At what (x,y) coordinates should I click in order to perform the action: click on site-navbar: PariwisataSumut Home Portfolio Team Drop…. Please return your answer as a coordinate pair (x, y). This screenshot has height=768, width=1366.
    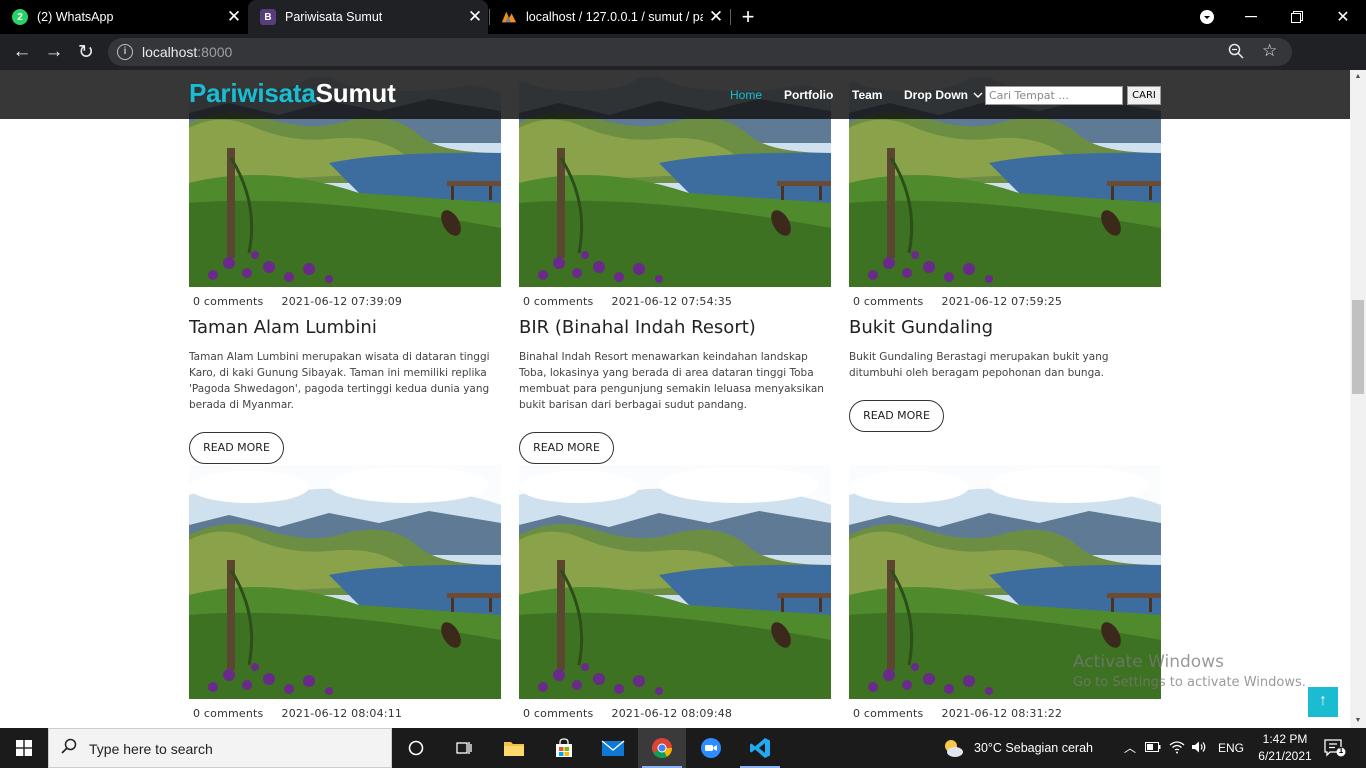
    Looking at the image, I should click on (675, 94).